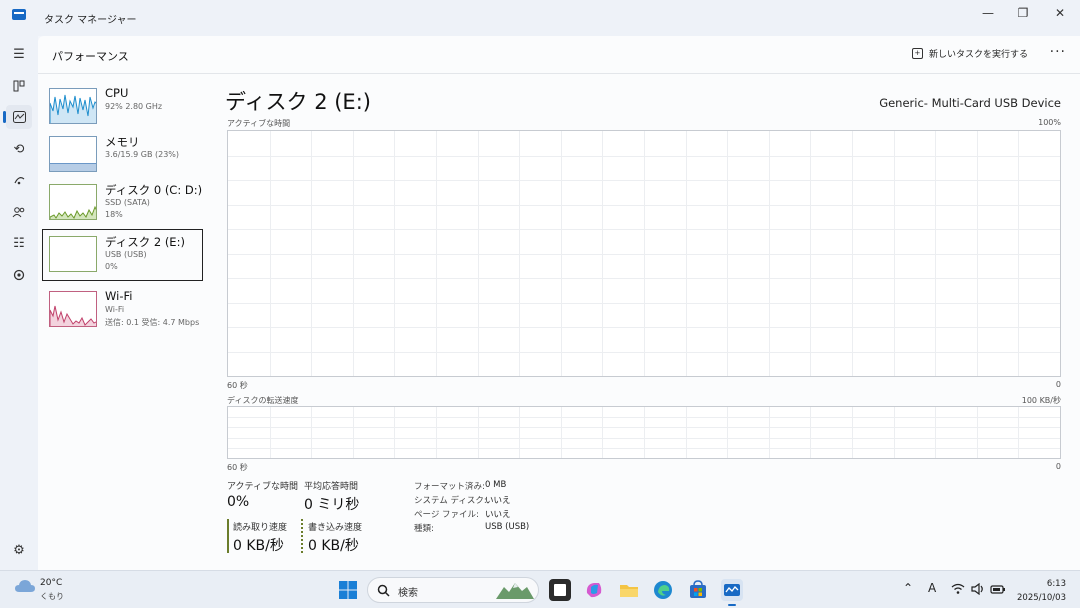  I want to click on disk0-thumbnail-graph, so click(73, 202).